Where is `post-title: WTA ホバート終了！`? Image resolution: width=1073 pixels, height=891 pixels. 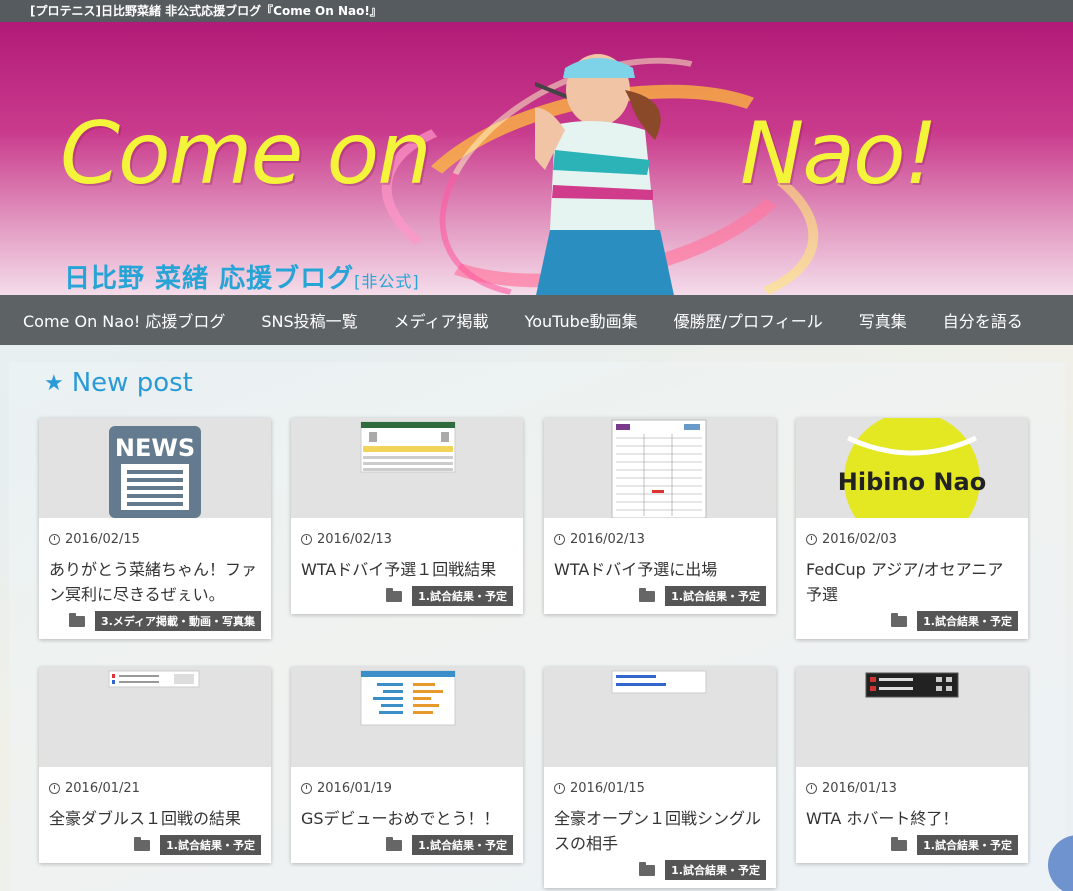
post-title: WTA ホバート終了！ is located at coordinates (912, 818).